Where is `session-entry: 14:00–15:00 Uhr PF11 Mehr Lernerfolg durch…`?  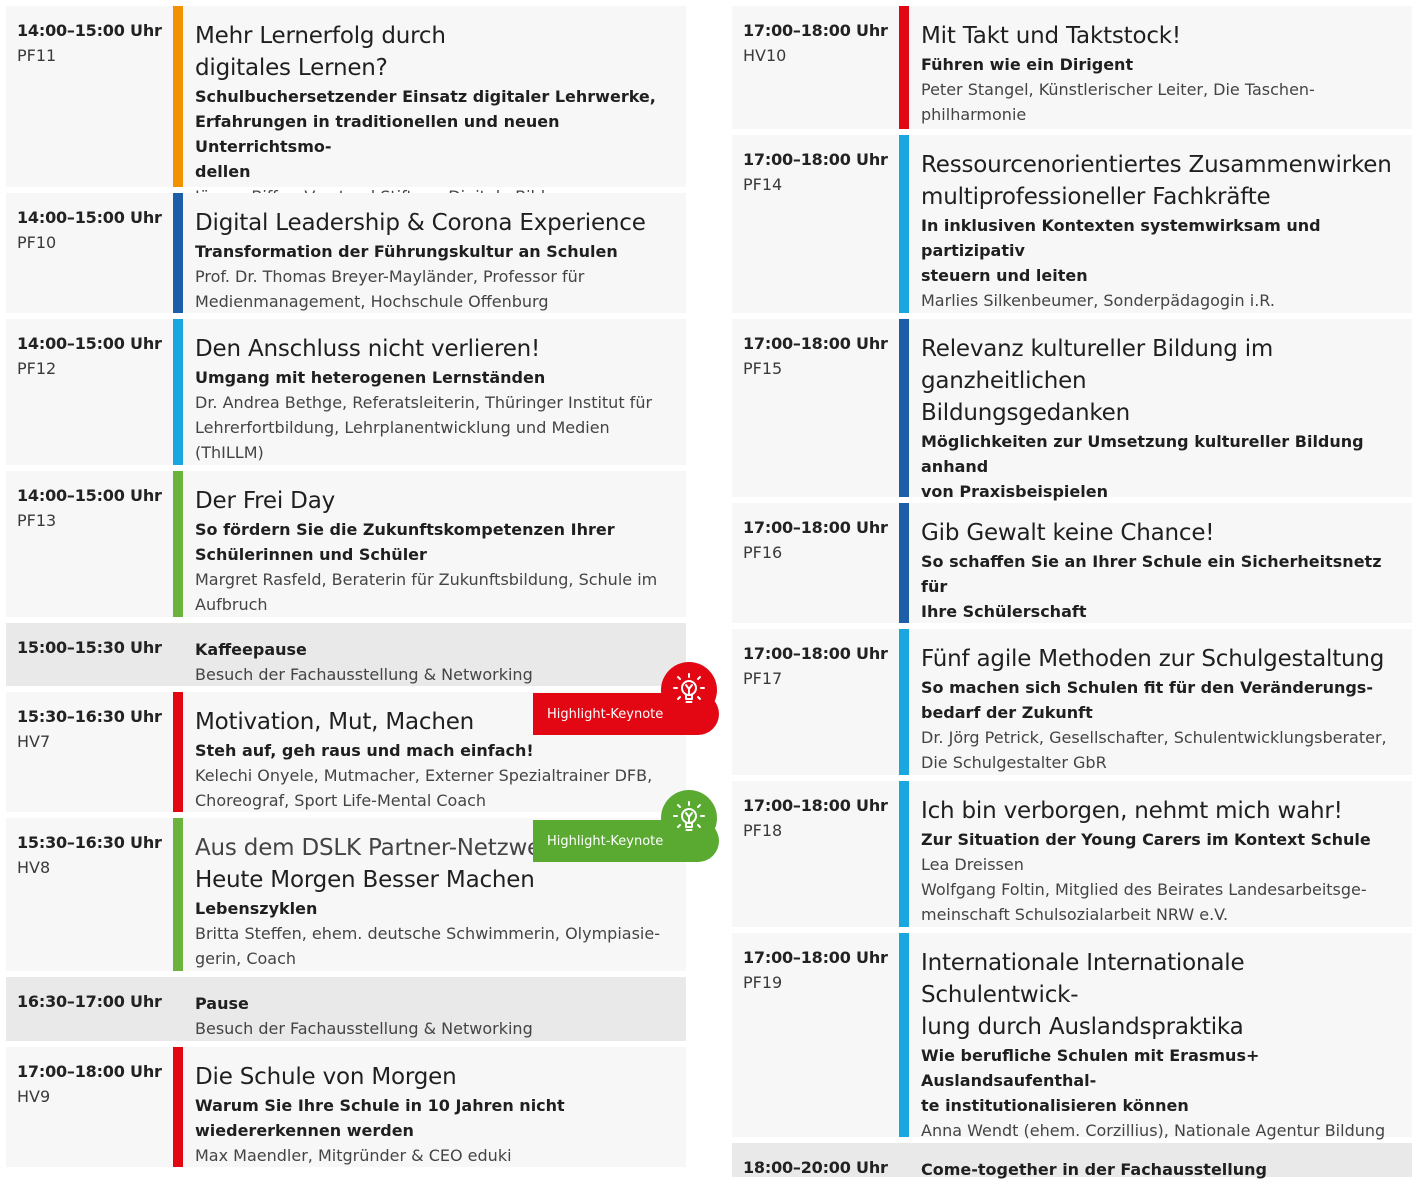 session-entry: 14:00–15:00 Uhr PF11 Mehr Lernerfolg durch… is located at coordinates (346, 106).